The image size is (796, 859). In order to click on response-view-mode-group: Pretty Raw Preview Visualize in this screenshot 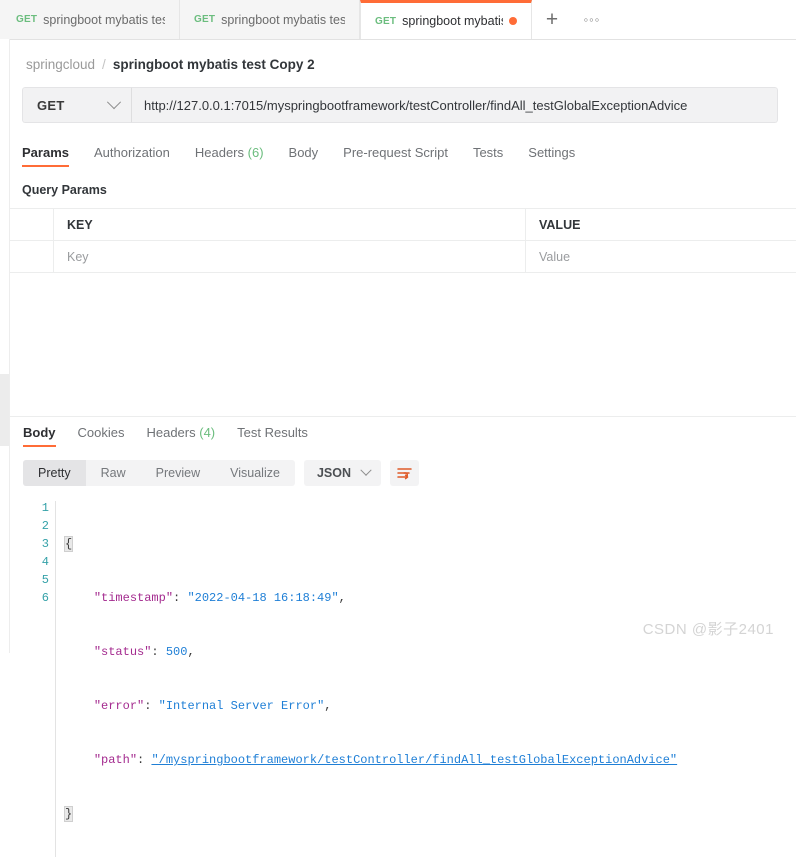, I will do `click(159, 473)`.